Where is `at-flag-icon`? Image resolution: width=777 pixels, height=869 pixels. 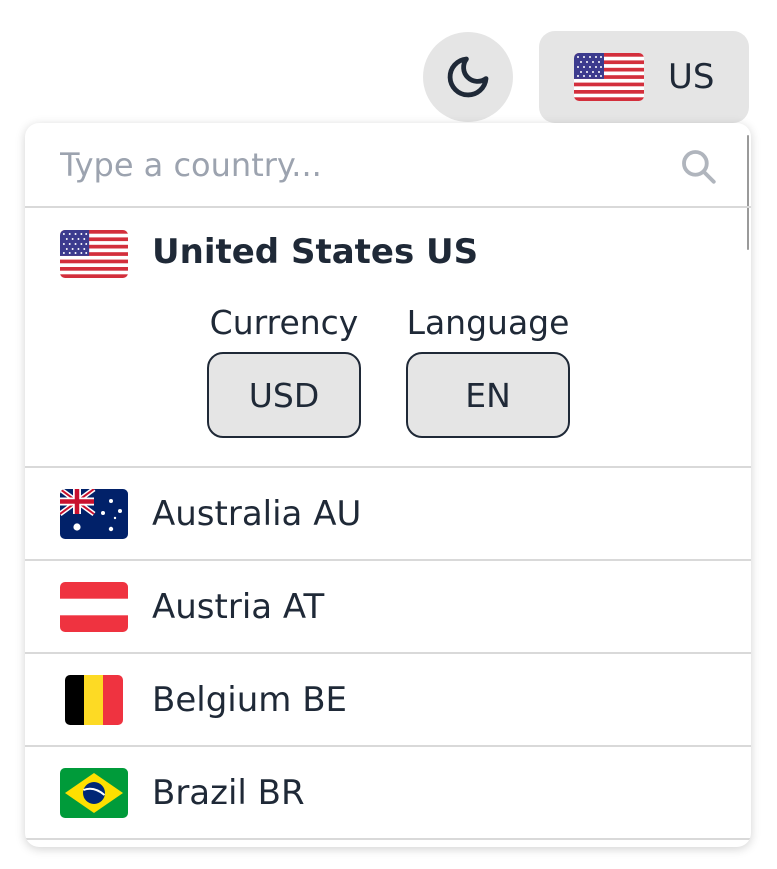
at-flag-icon is located at coordinates (94, 606).